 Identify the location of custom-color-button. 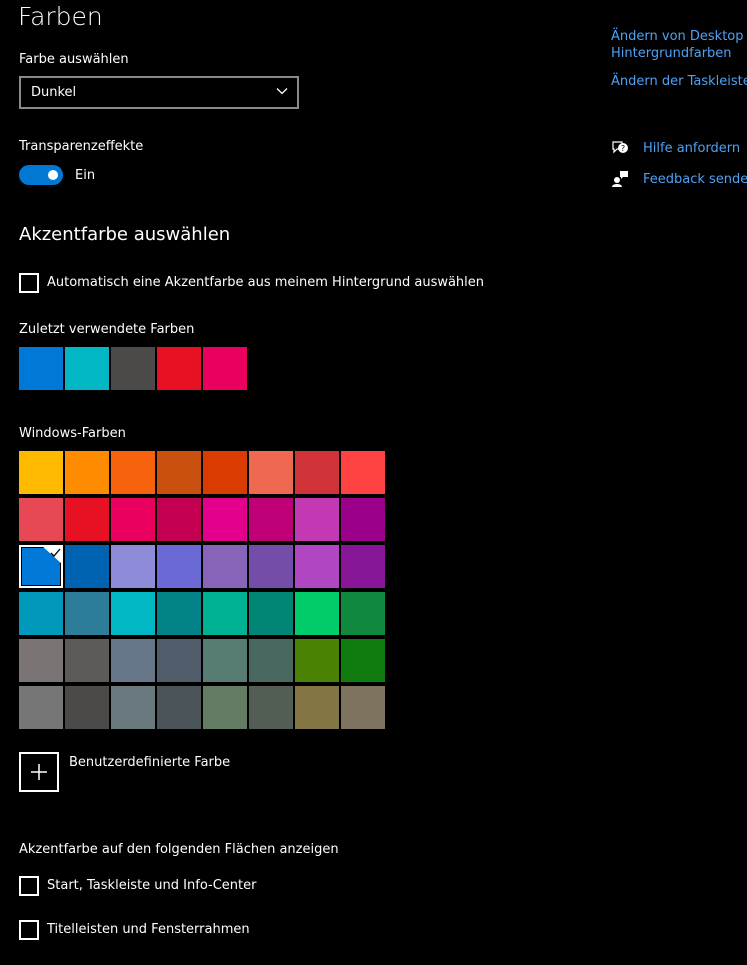
(39, 772).